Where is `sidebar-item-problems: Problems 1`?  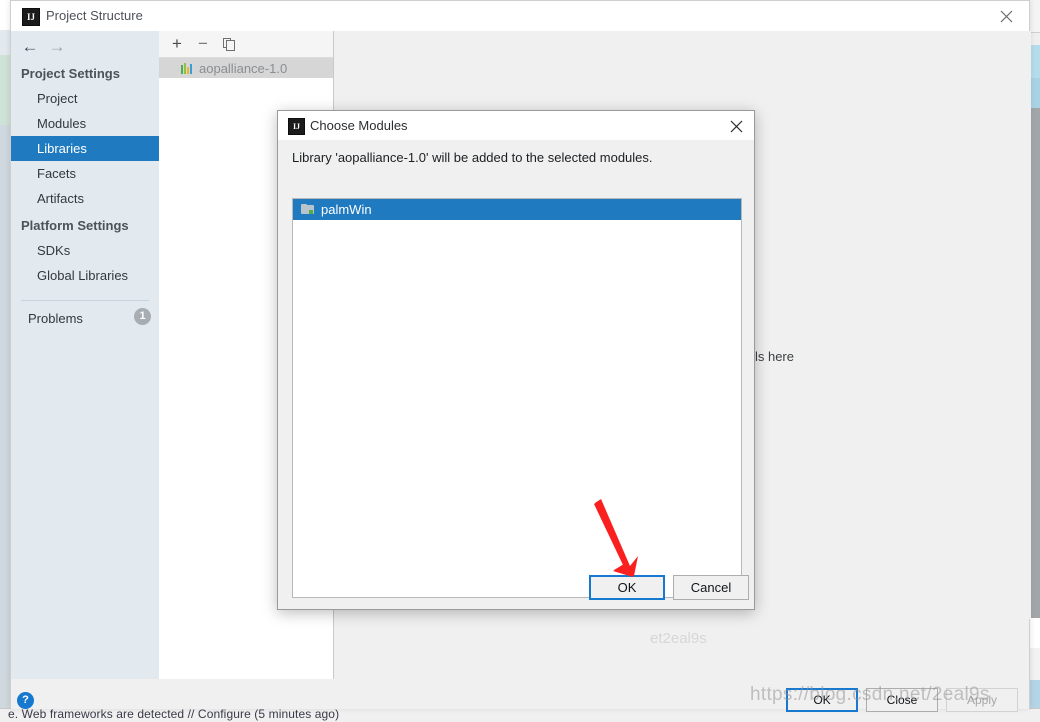 sidebar-item-problems: Problems 1 is located at coordinates (85, 315).